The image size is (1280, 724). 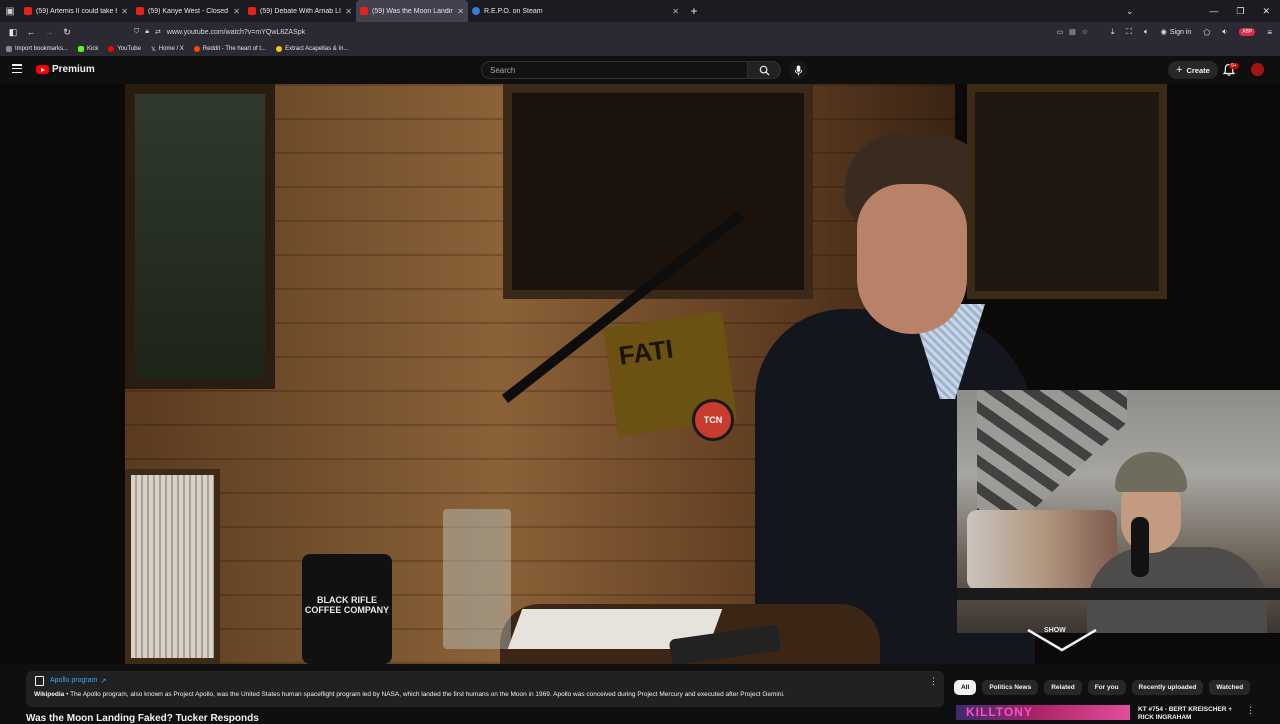 I want to click on bookmark-kick: Kick, so click(x=88, y=49).